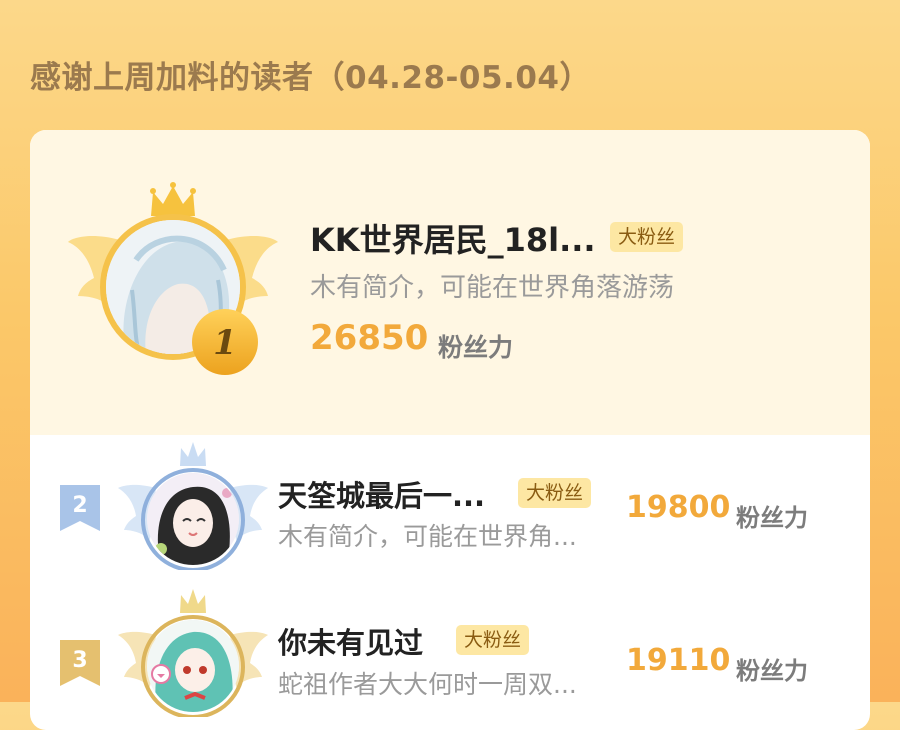 Image resolution: width=900 pixels, height=730 pixels. What do you see at coordinates (310, 78) in the screenshot?
I see `page-title: 感谢上周加料的读者（04.28-05.04）` at bounding box center [310, 78].